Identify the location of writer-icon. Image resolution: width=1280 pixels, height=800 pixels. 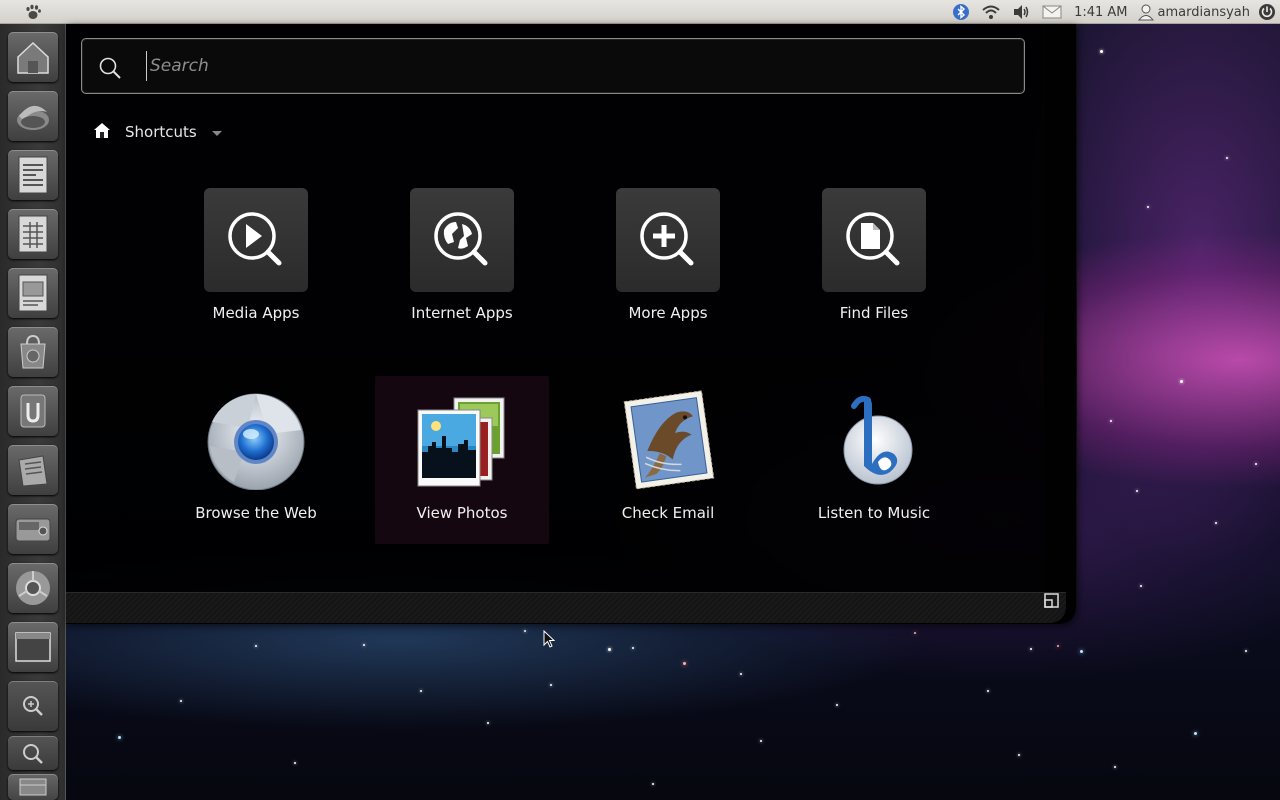
(33, 175).